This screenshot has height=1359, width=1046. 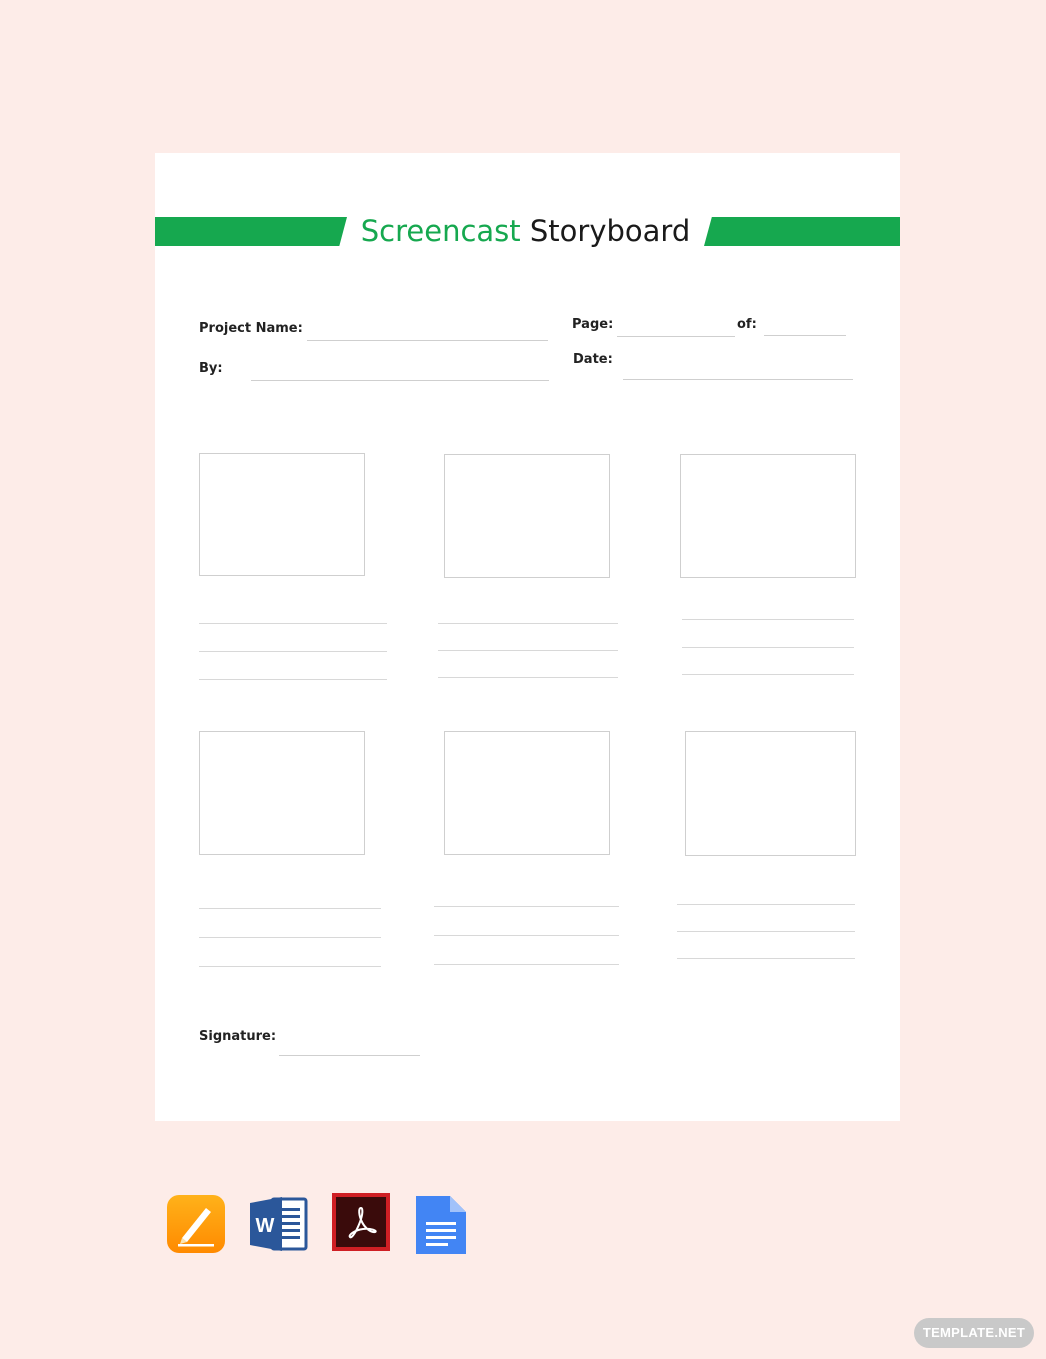 I want to click on title-rest: Storyboard, so click(x=610, y=231).